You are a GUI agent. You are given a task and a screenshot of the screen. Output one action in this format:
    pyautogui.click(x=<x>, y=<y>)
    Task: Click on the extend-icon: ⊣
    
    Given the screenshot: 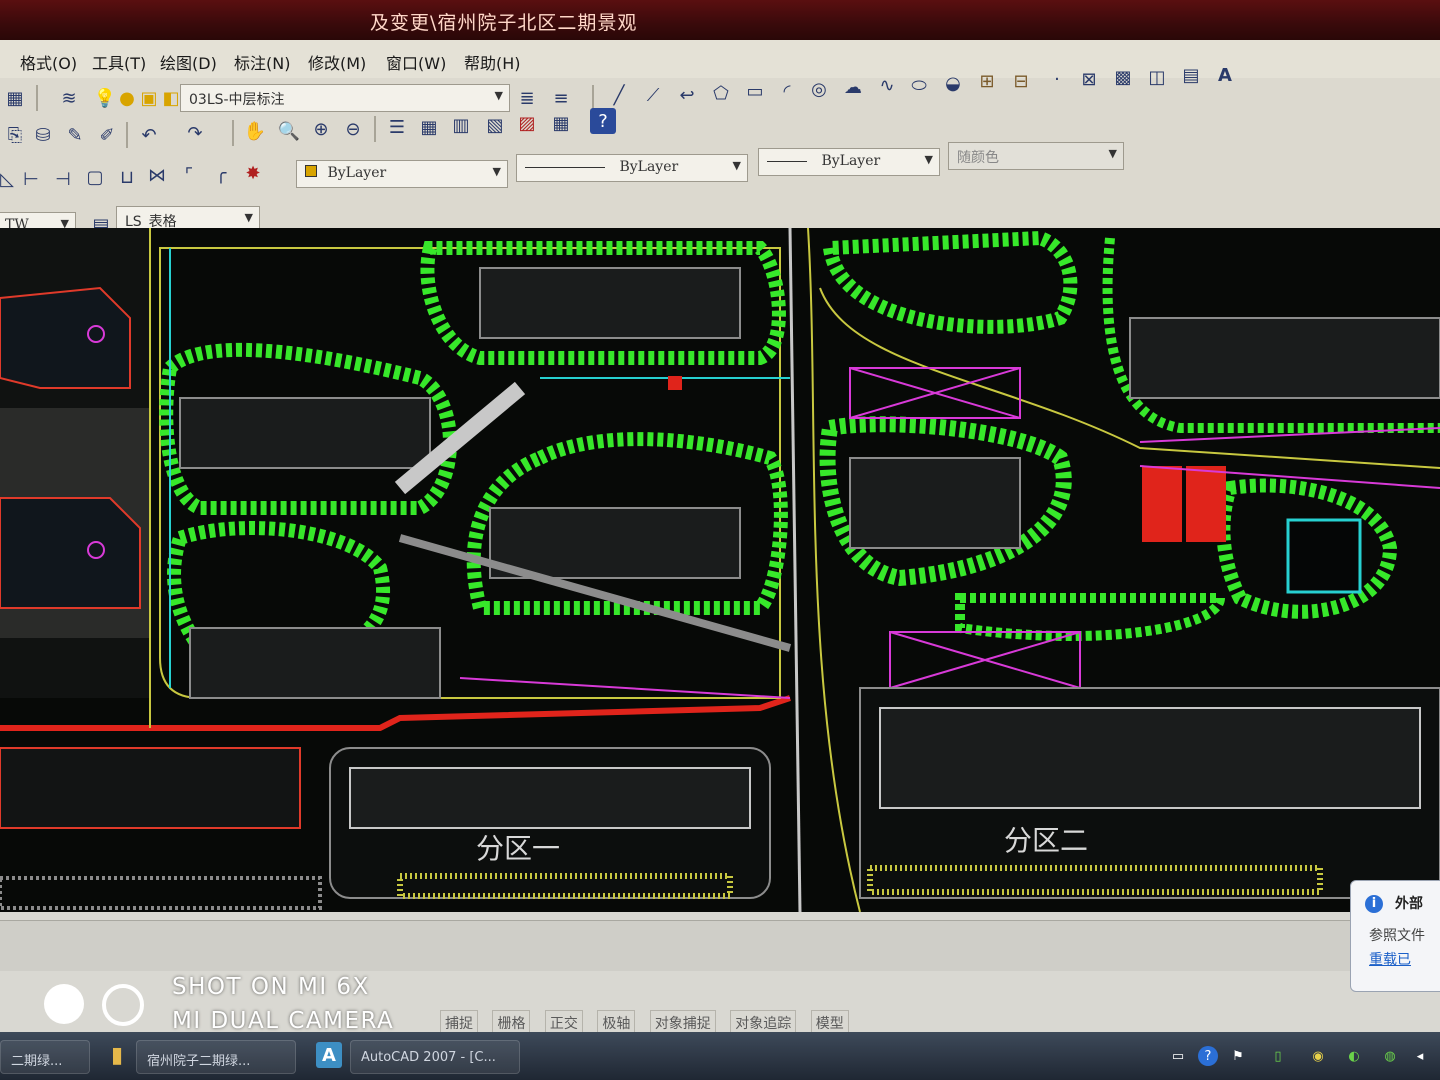 What is the action you would take?
    pyautogui.click(x=63, y=179)
    